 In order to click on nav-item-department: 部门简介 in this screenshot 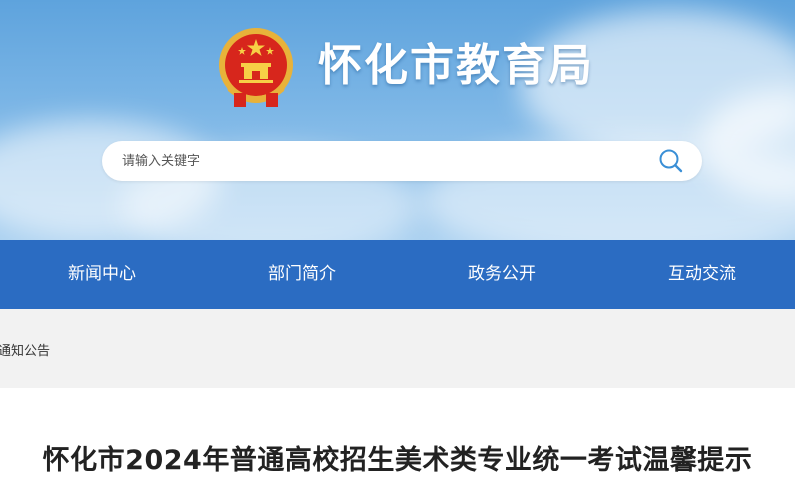, I will do `click(302, 274)`.